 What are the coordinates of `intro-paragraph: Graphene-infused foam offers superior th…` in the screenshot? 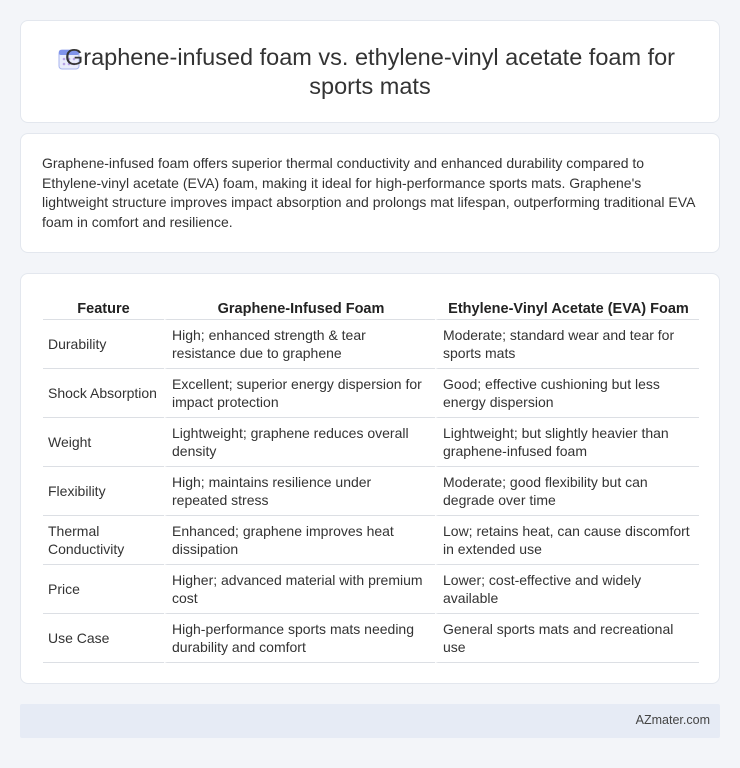 It's located at (368, 192).